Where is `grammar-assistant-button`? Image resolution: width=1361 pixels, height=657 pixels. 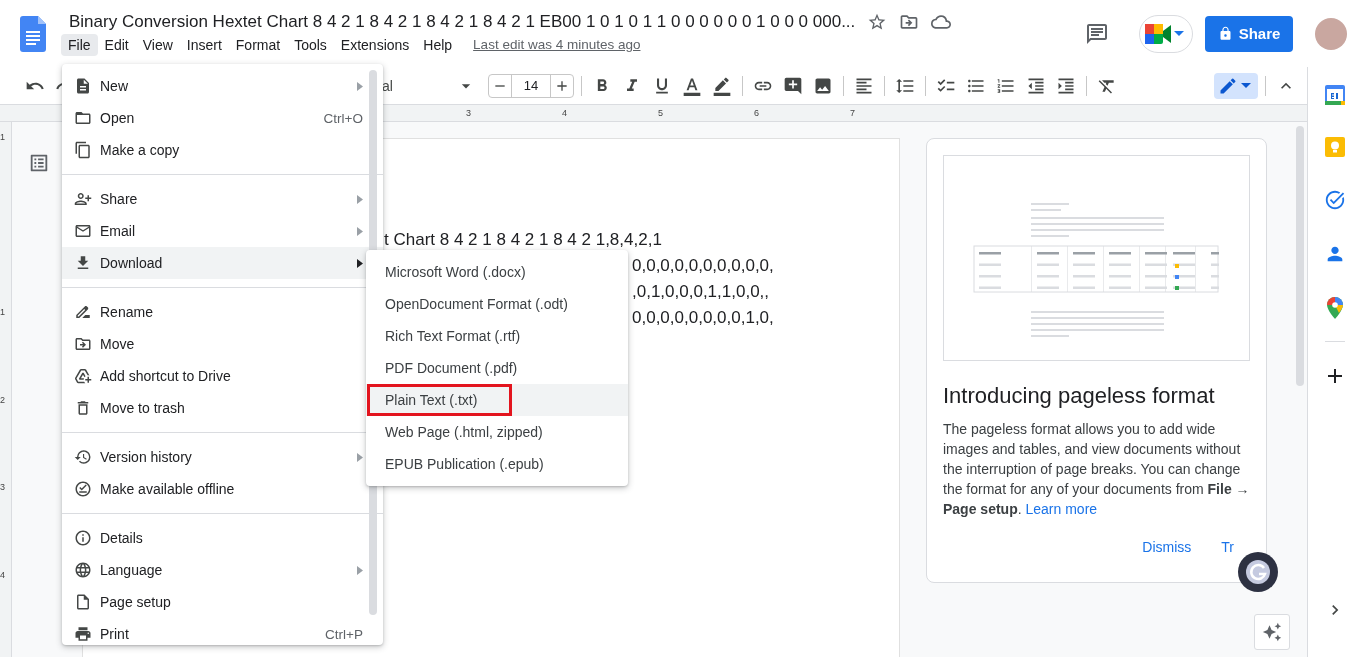
grammar-assistant-button is located at coordinates (1258, 572).